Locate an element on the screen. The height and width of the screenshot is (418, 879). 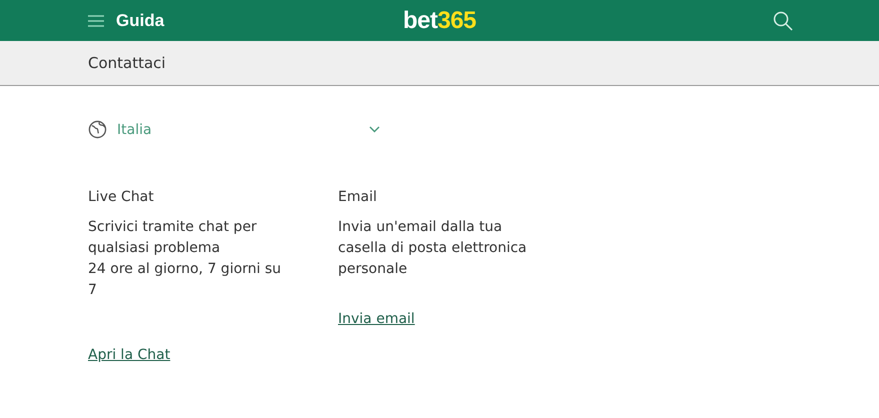
section-title: Contattaci is located at coordinates (127, 63).